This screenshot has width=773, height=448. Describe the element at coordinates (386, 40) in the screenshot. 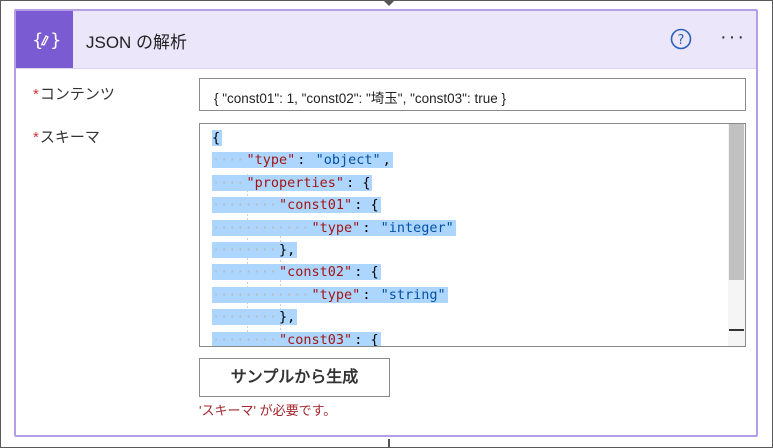

I see `card-header: { } JSON の解析 ? ···` at that location.